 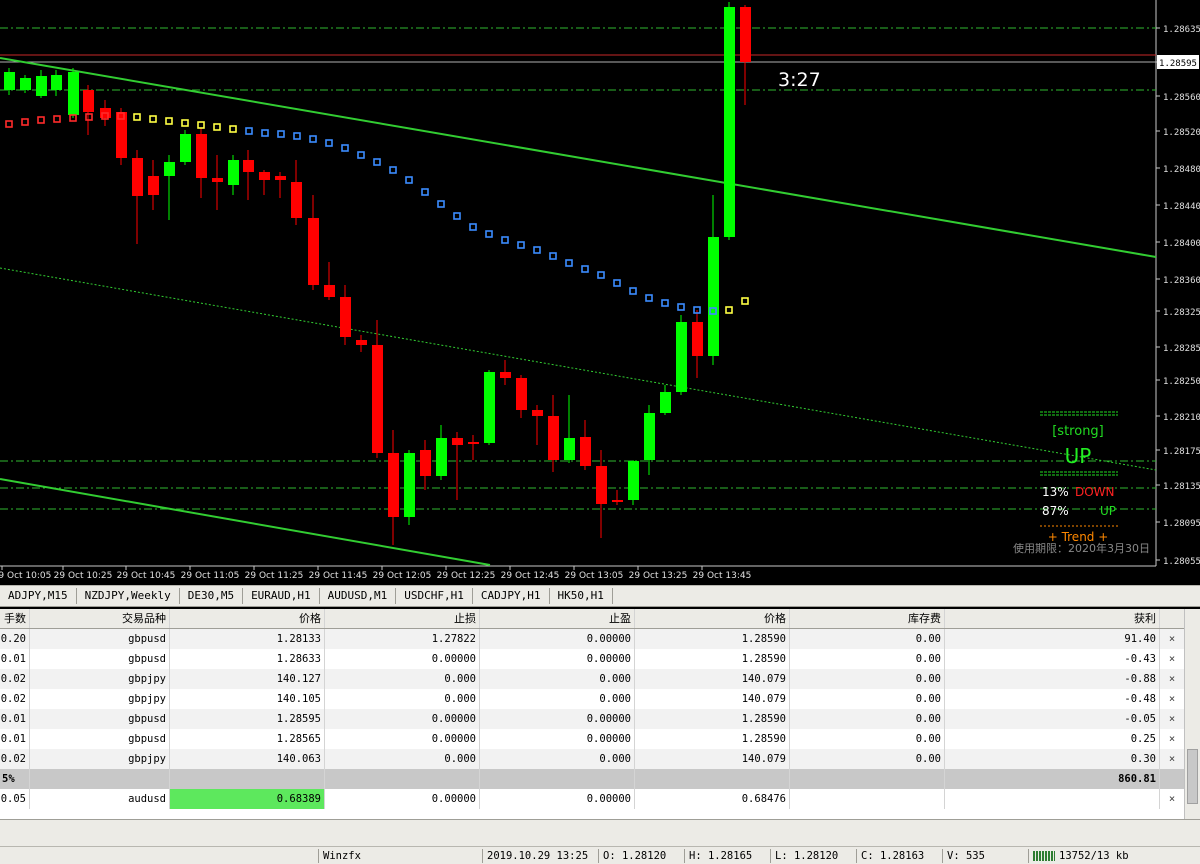 What do you see at coordinates (15, 618) in the screenshot?
I see `header-lots: 手数` at bounding box center [15, 618].